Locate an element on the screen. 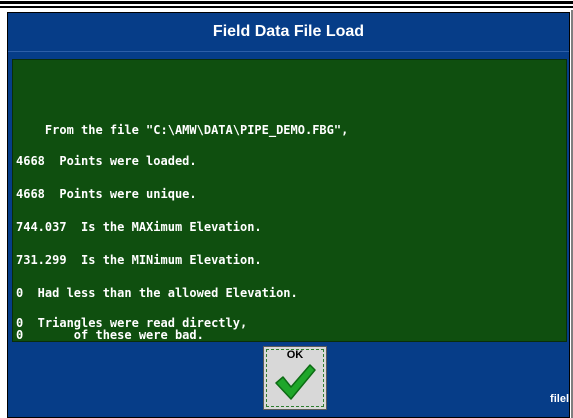 The height and width of the screenshot is (418, 573). report-triangles-bad-line: 0 of these were bad. is located at coordinates (110, 335).